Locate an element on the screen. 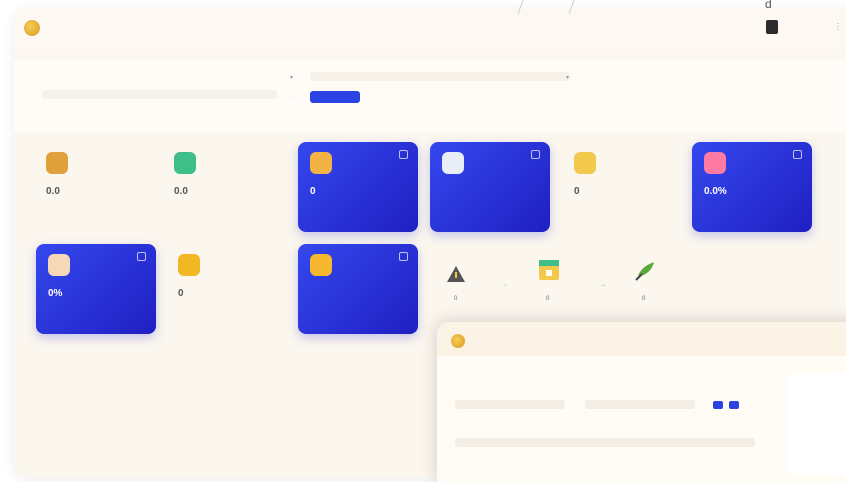 The width and height of the screenshot is (846, 482). popup-type-select is located at coordinates (605, 442).